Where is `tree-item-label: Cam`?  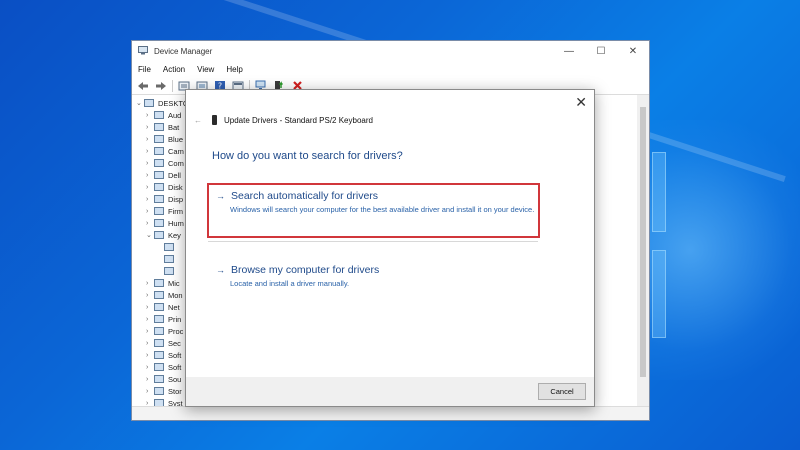 tree-item-label: Cam is located at coordinates (176, 151).